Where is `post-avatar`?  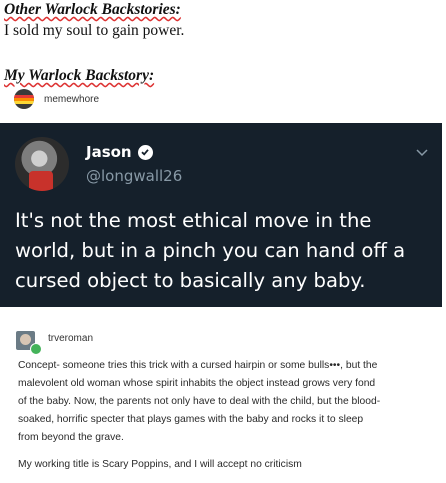 post-avatar is located at coordinates (24, 99).